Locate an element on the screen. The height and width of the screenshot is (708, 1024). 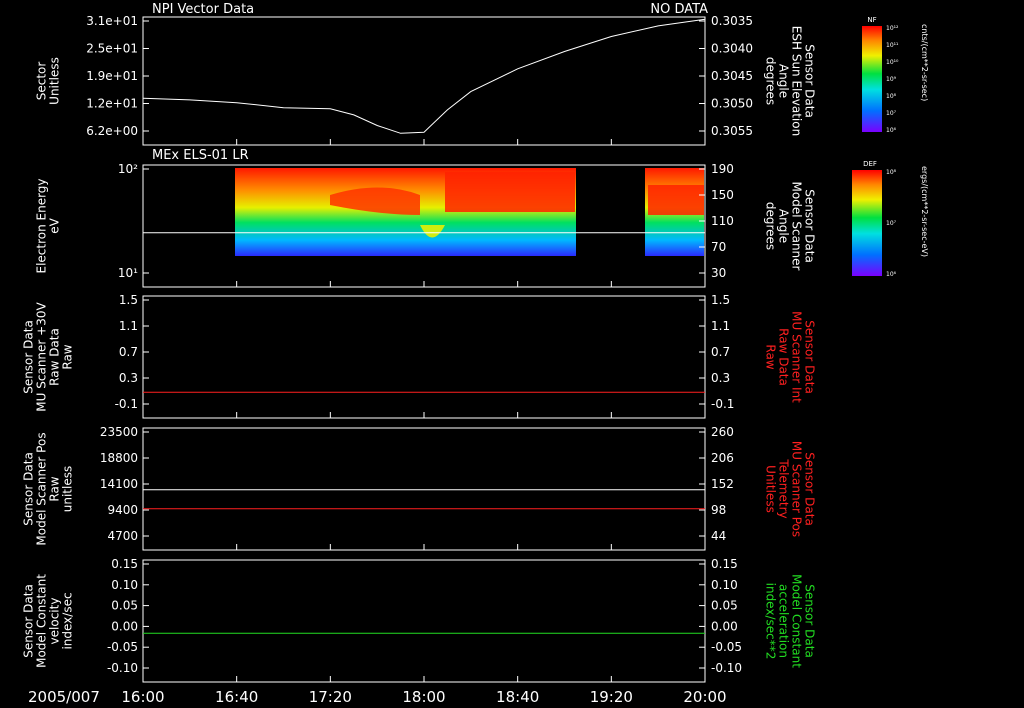
right-axis-title-line: Telemetry is located at coordinates (784, 488).